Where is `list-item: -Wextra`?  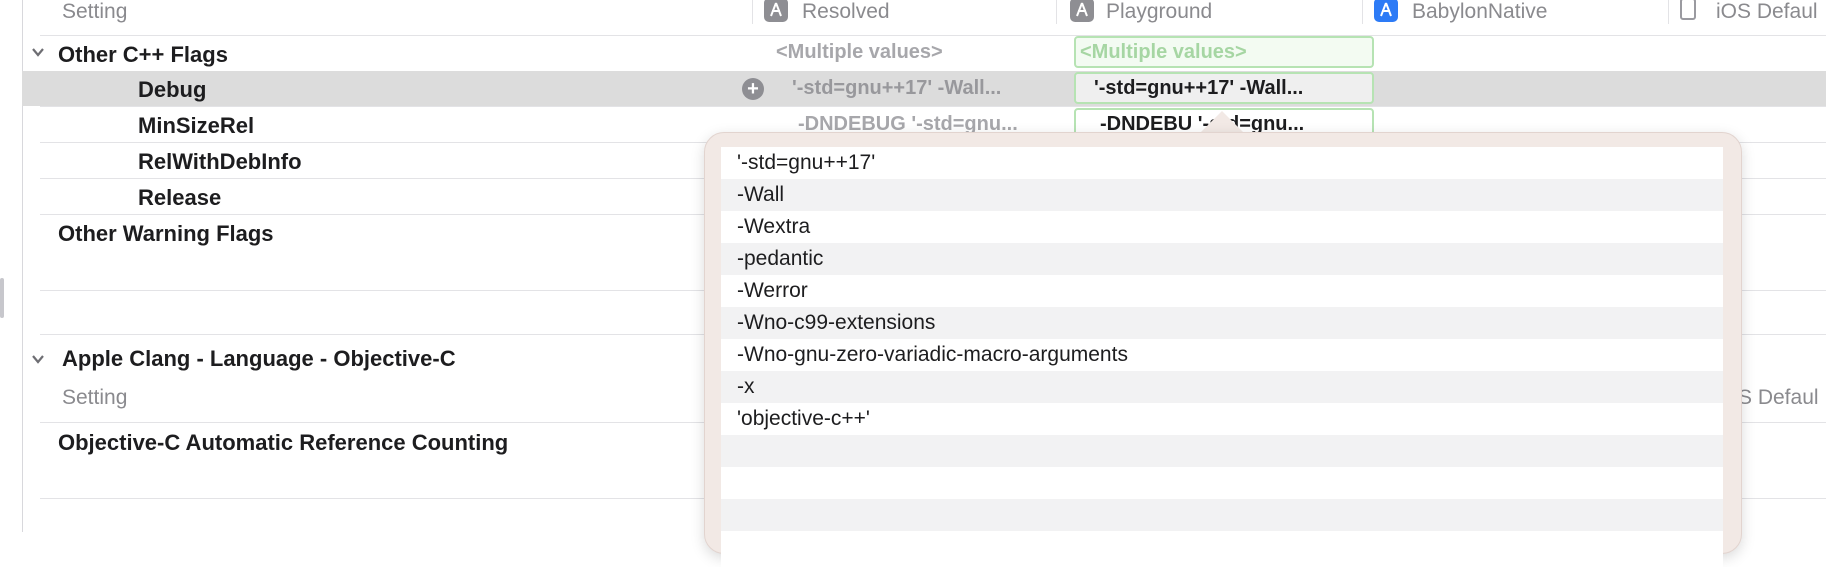 list-item: -Wextra is located at coordinates (1222, 227).